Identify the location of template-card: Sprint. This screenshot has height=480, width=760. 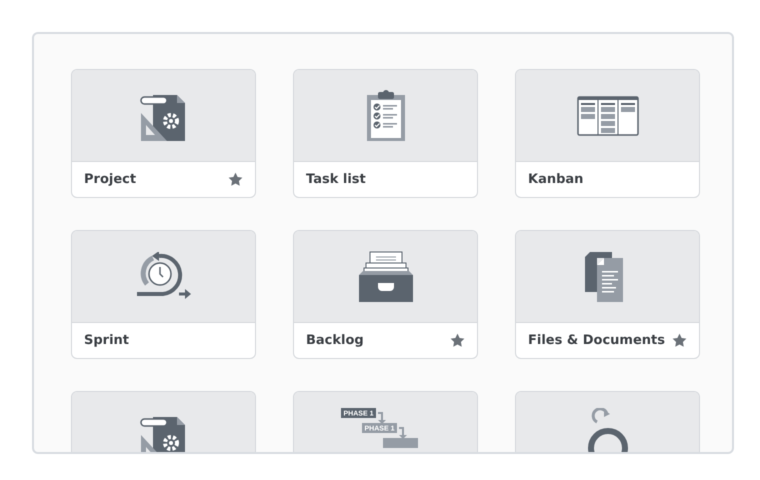
(163, 294).